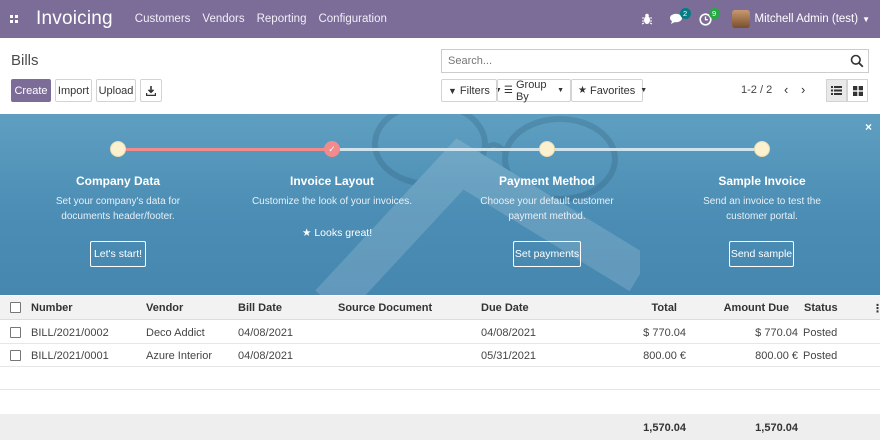 This screenshot has width=880, height=440. Describe the element at coordinates (164, 308) in the screenshot. I see `column-vendor: Vendor` at that location.